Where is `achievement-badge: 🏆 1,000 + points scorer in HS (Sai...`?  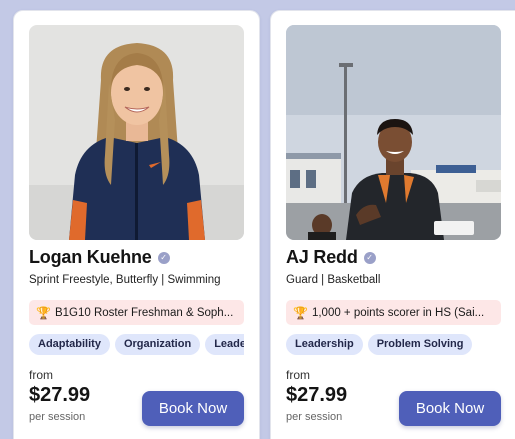
achievement-badge: 🏆 1,000 + points scorer in HS (Sai... is located at coordinates (393, 312).